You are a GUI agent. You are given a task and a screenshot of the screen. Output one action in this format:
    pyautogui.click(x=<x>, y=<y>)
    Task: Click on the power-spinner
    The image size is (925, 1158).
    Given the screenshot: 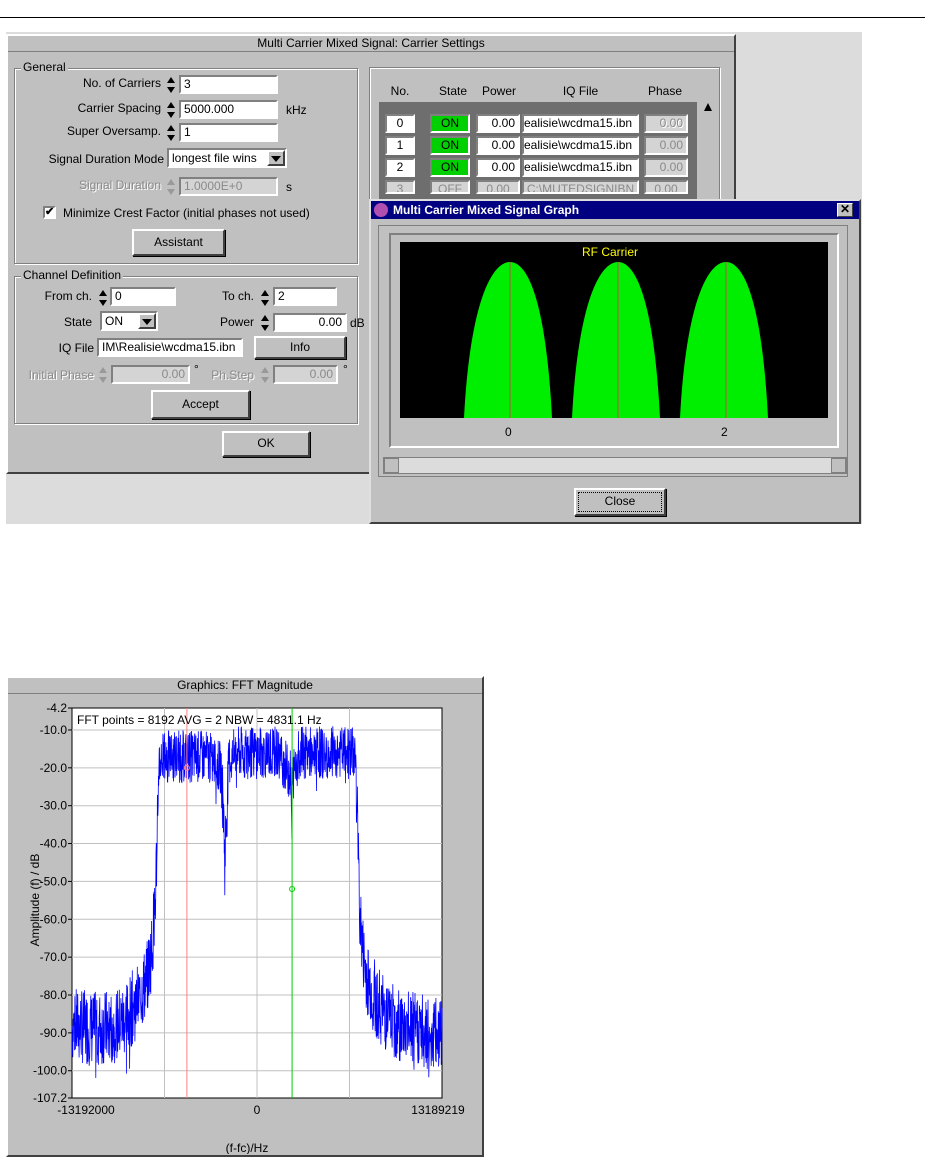 What is the action you would take?
    pyautogui.click(x=265, y=323)
    